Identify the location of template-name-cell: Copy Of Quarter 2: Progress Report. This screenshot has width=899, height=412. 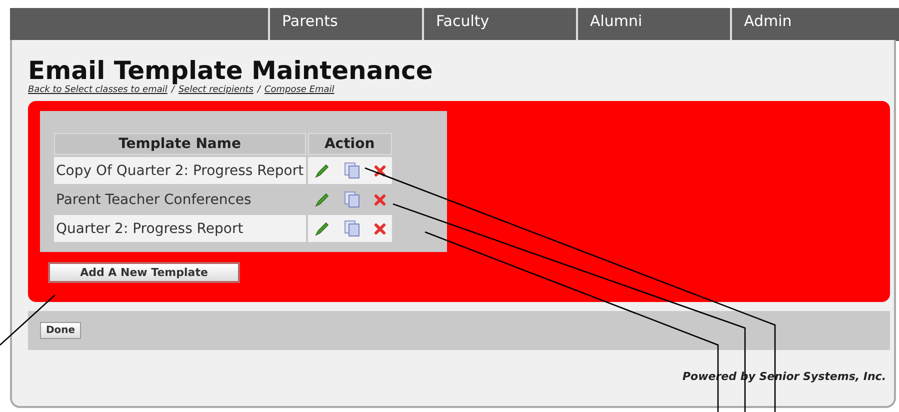
(180, 170).